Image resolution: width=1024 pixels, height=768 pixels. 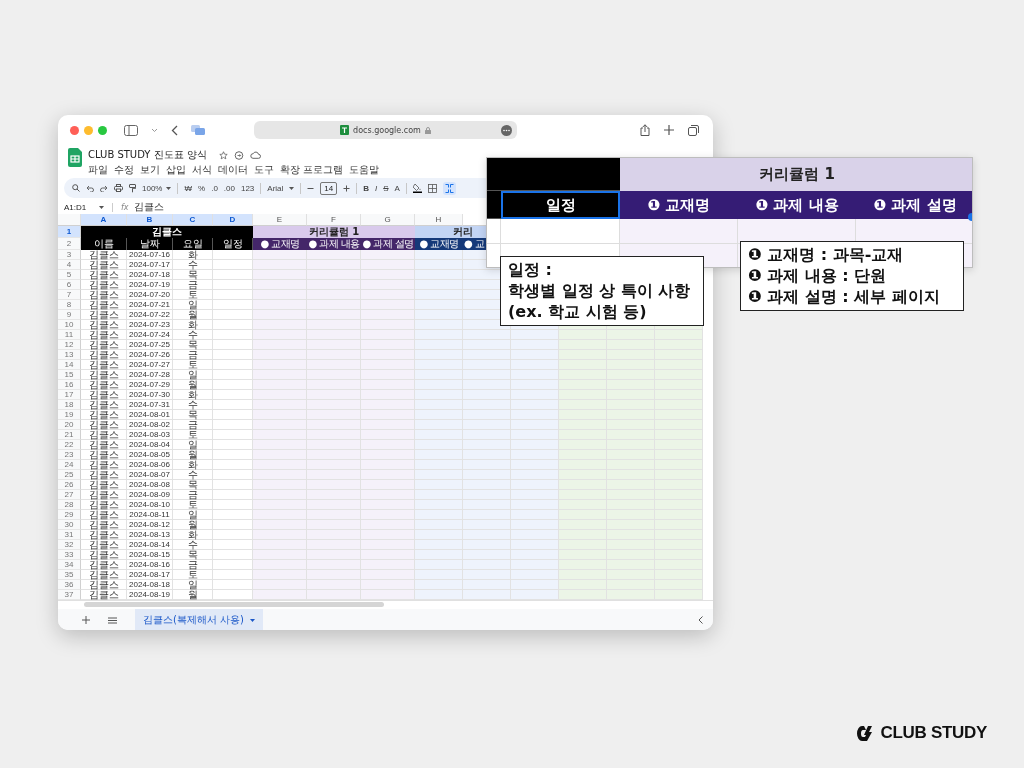 What do you see at coordinates (69, 355) in the screenshot?
I see `row-header: 13` at bounding box center [69, 355].